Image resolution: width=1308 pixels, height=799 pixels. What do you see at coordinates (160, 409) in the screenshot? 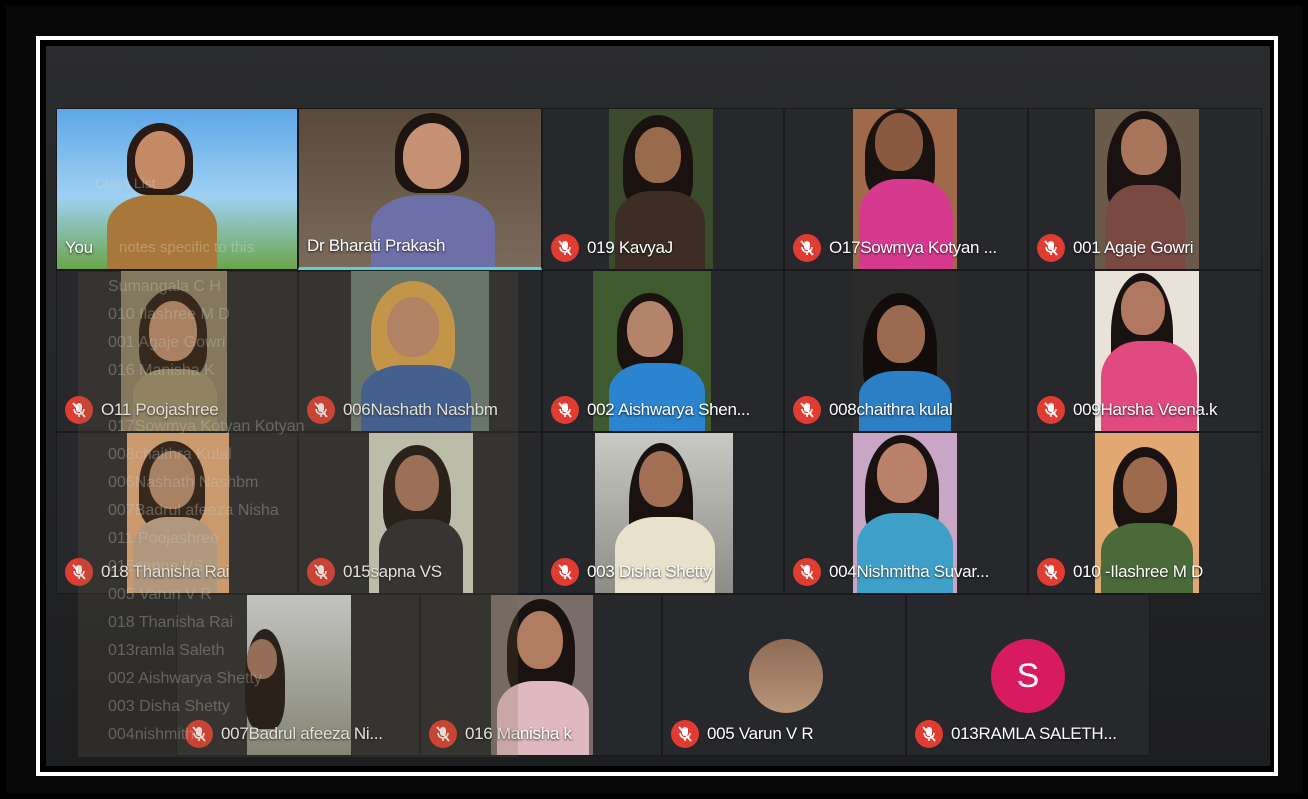
I see `participant-name: O11 Poojashree` at bounding box center [160, 409].